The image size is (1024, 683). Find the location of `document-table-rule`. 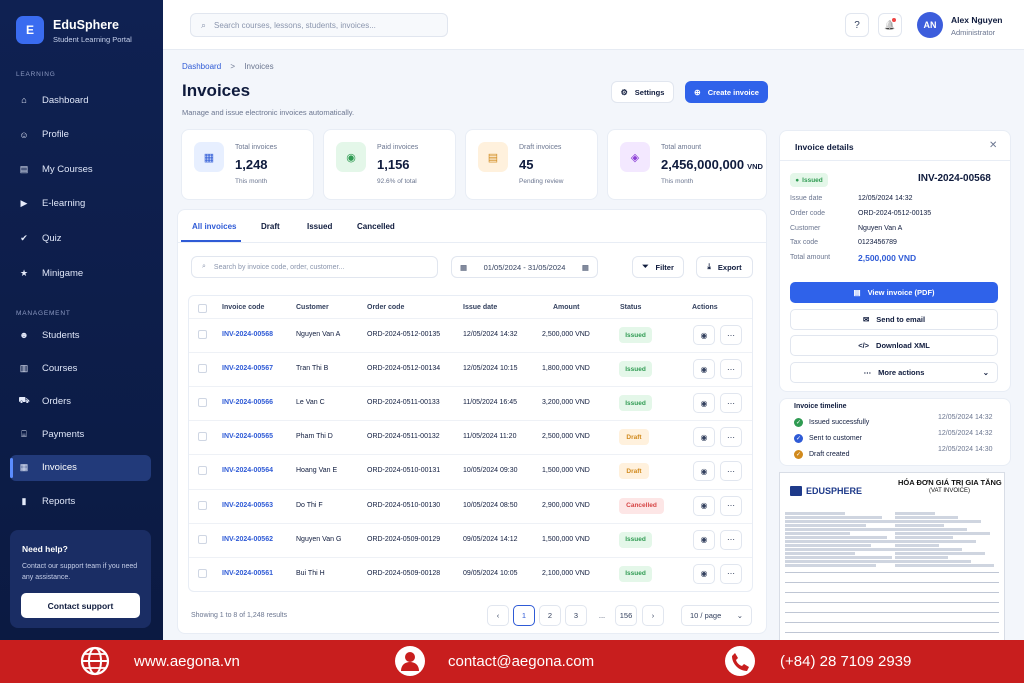

document-table-rule is located at coordinates (892, 622).